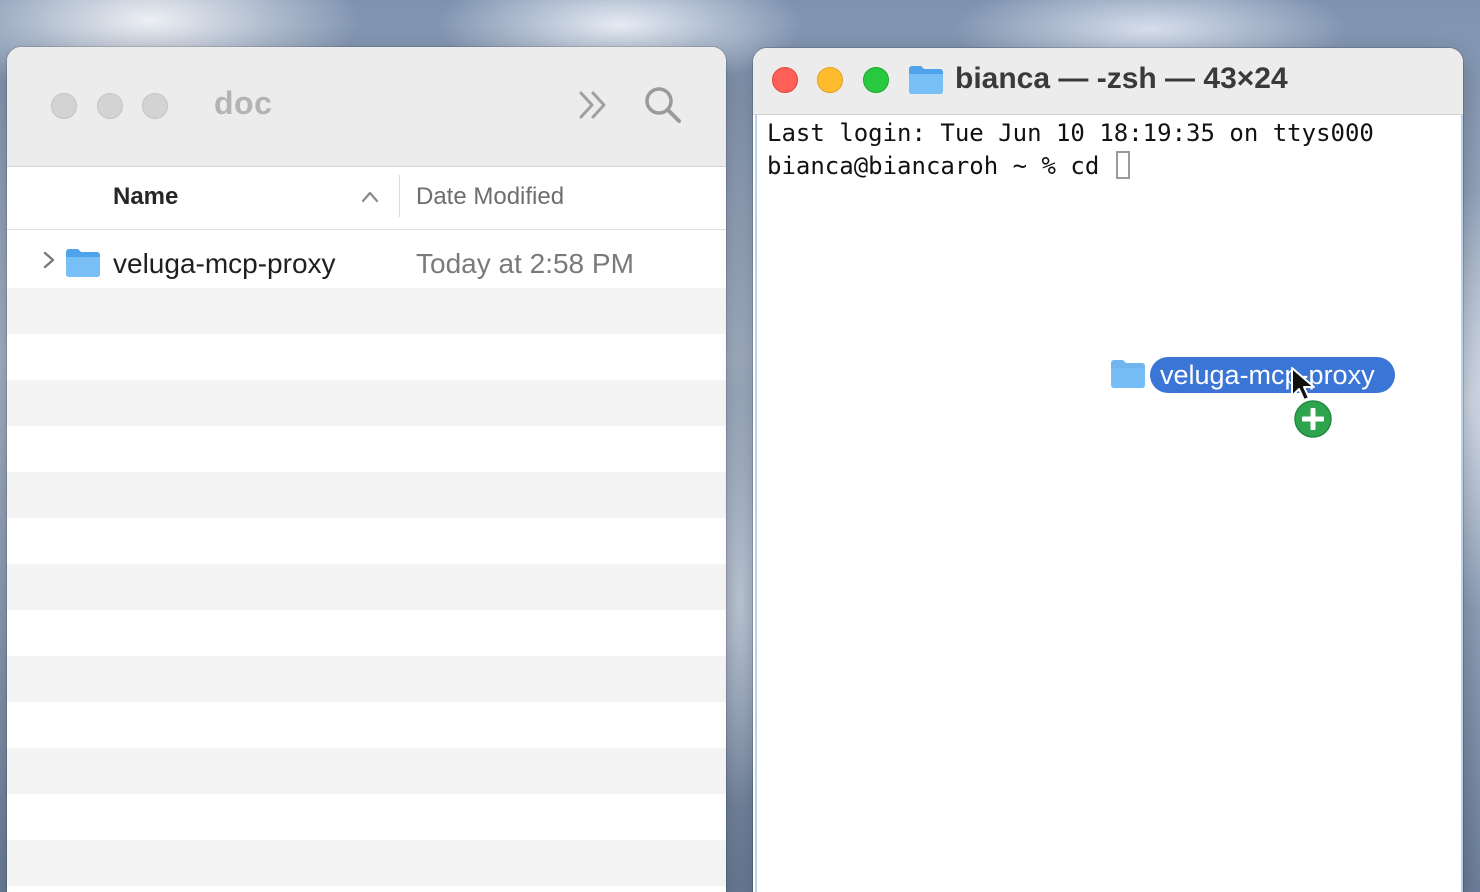  What do you see at coordinates (663, 105) in the screenshot?
I see `search-icon` at bounding box center [663, 105].